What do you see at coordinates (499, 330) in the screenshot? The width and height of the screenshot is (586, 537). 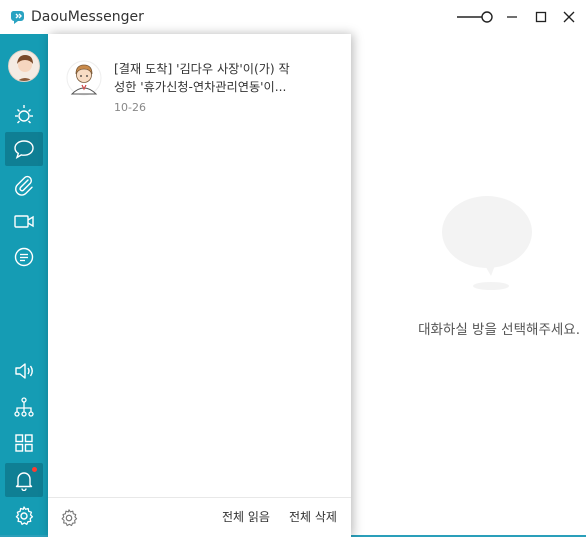 I see `empty-state-text: 대화하실 방을 선택해주세요.` at bounding box center [499, 330].